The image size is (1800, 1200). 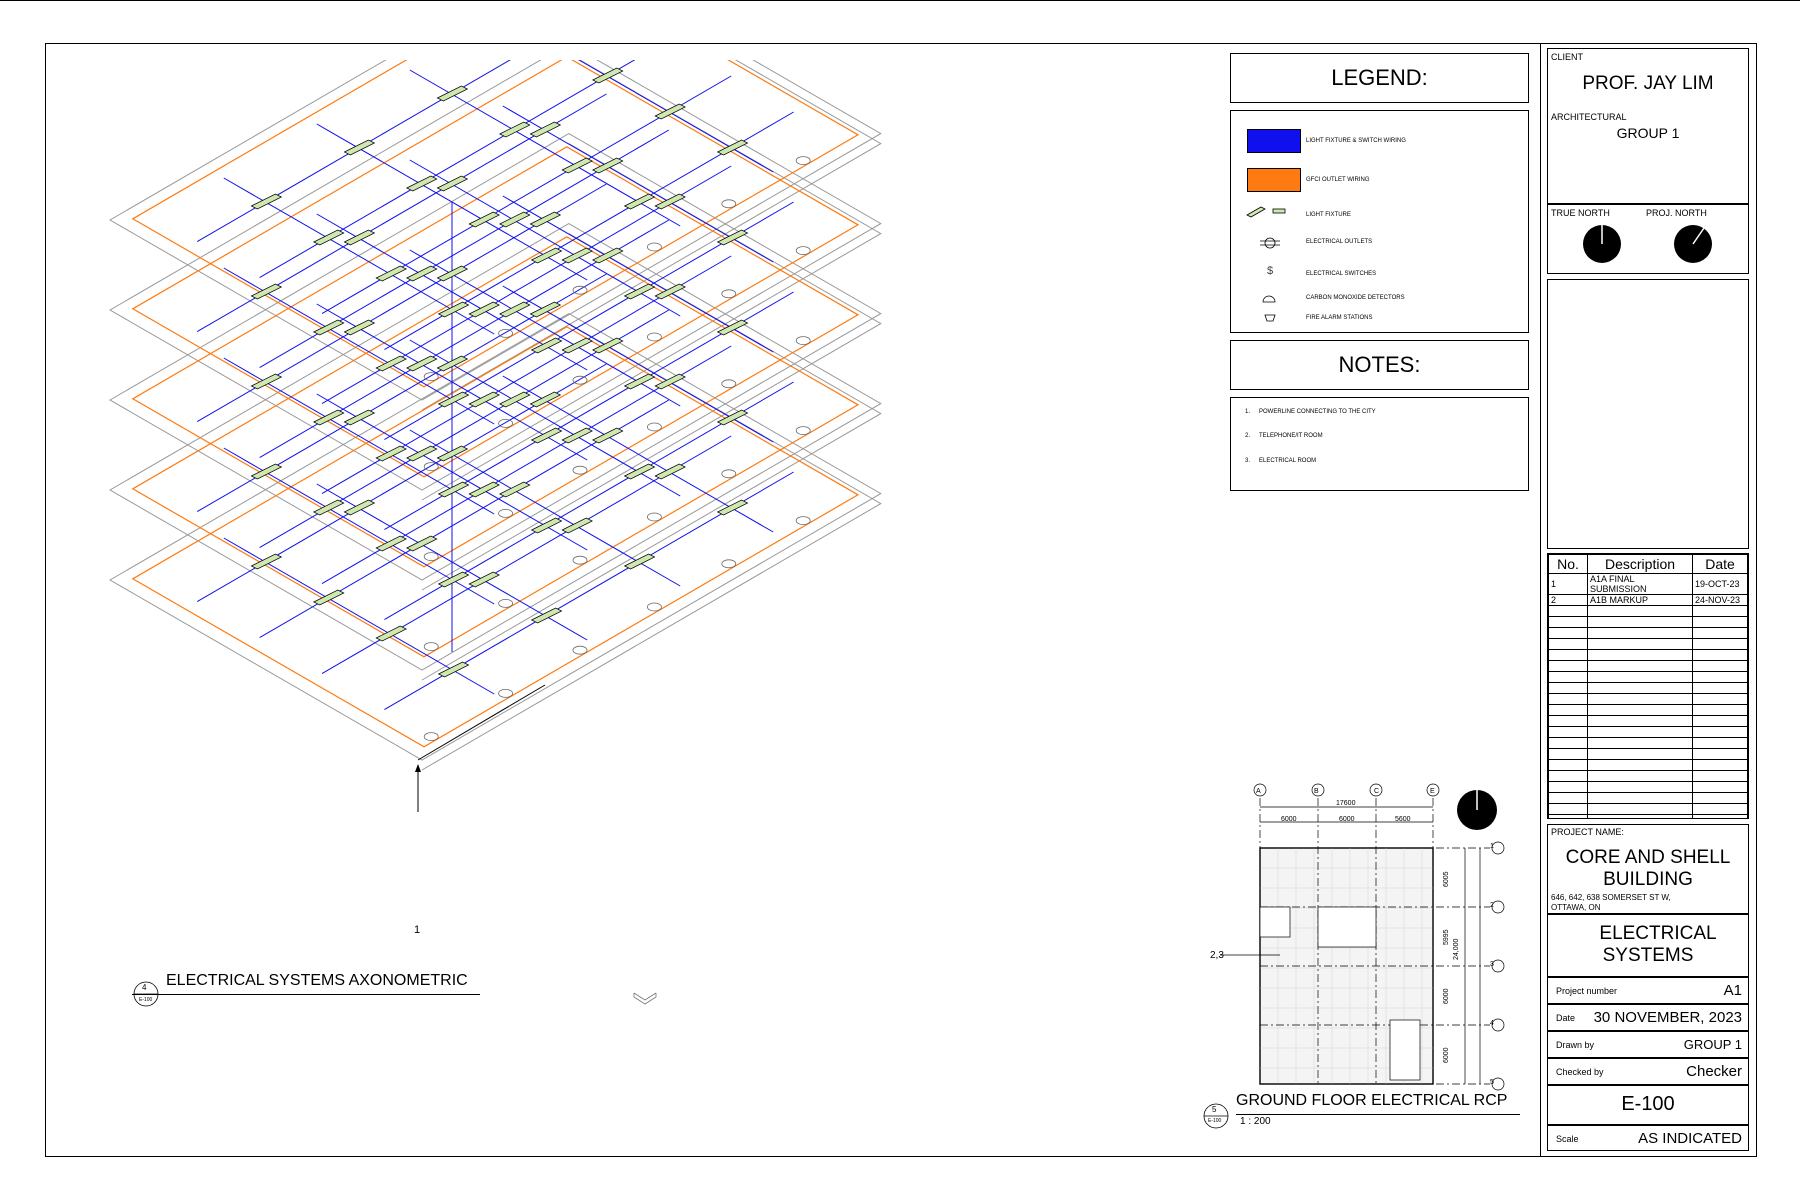 I want to click on legend-label-wiring-blue: LIGHT FIXTURE & SWITCH WIRING, so click(x=1356, y=141).